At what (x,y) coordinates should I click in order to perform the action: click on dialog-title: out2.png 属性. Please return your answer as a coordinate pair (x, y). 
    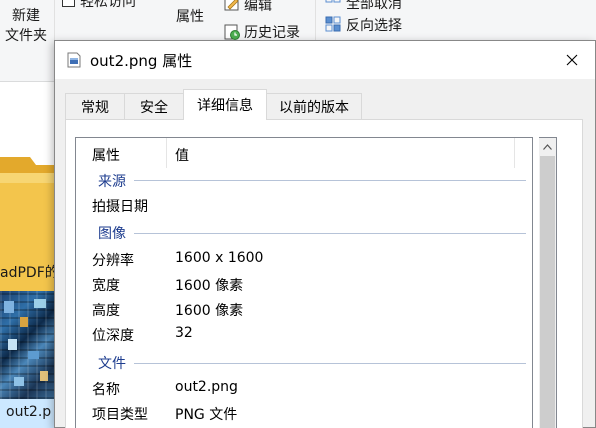
    Looking at the image, I should click on (141, 61).